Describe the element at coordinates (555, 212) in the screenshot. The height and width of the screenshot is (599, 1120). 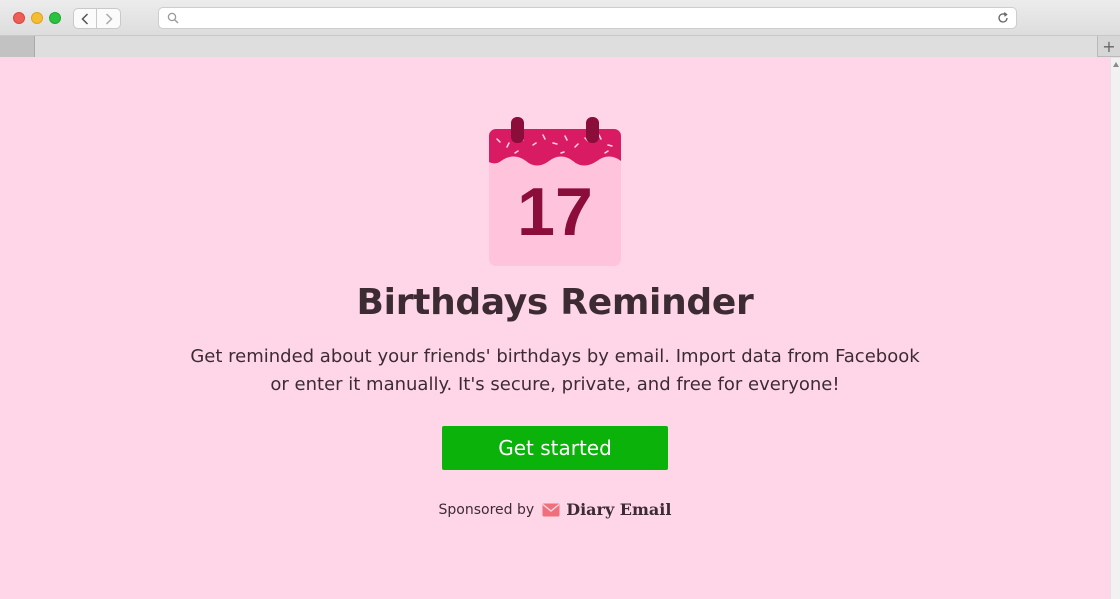
I see `calendar-day-number: 17` at that location.